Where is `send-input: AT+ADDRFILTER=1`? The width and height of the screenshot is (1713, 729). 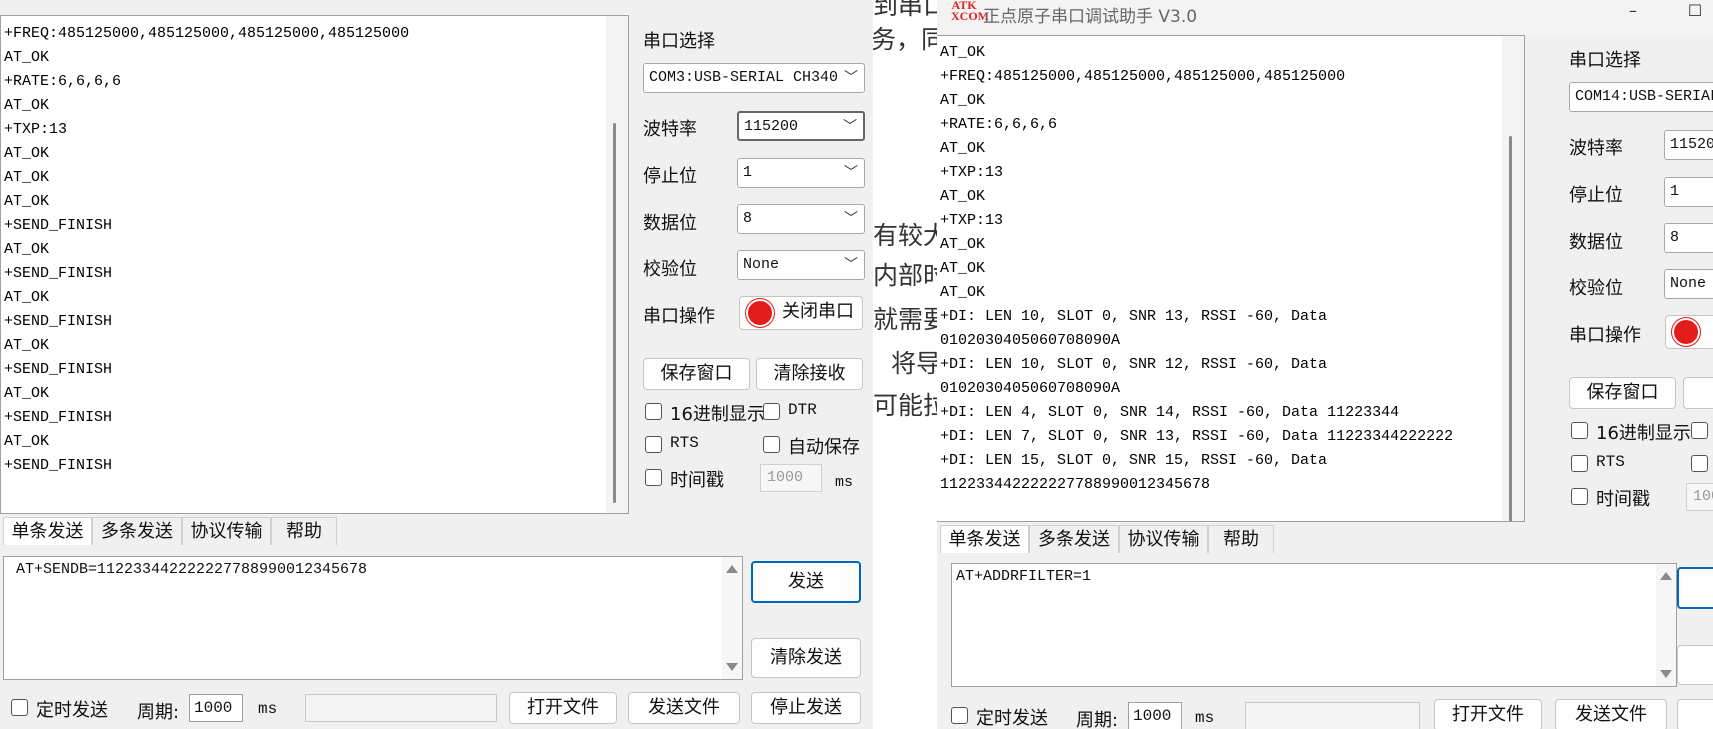
send-input: AT+ADDRFILTER=1 is located at coordinates (1314, 625).